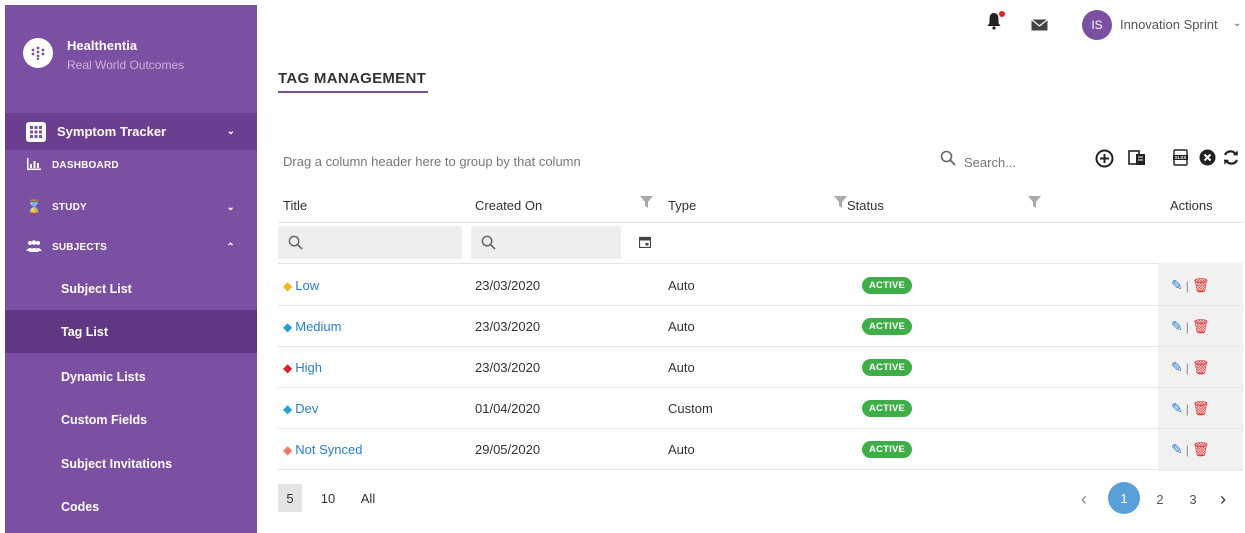 The height and width of the screenshot is (533, 1245). What do you see at coordinates (34, 165) in the screenshot?
I see `bar-chart-icon` at bounding box center [34, 165].